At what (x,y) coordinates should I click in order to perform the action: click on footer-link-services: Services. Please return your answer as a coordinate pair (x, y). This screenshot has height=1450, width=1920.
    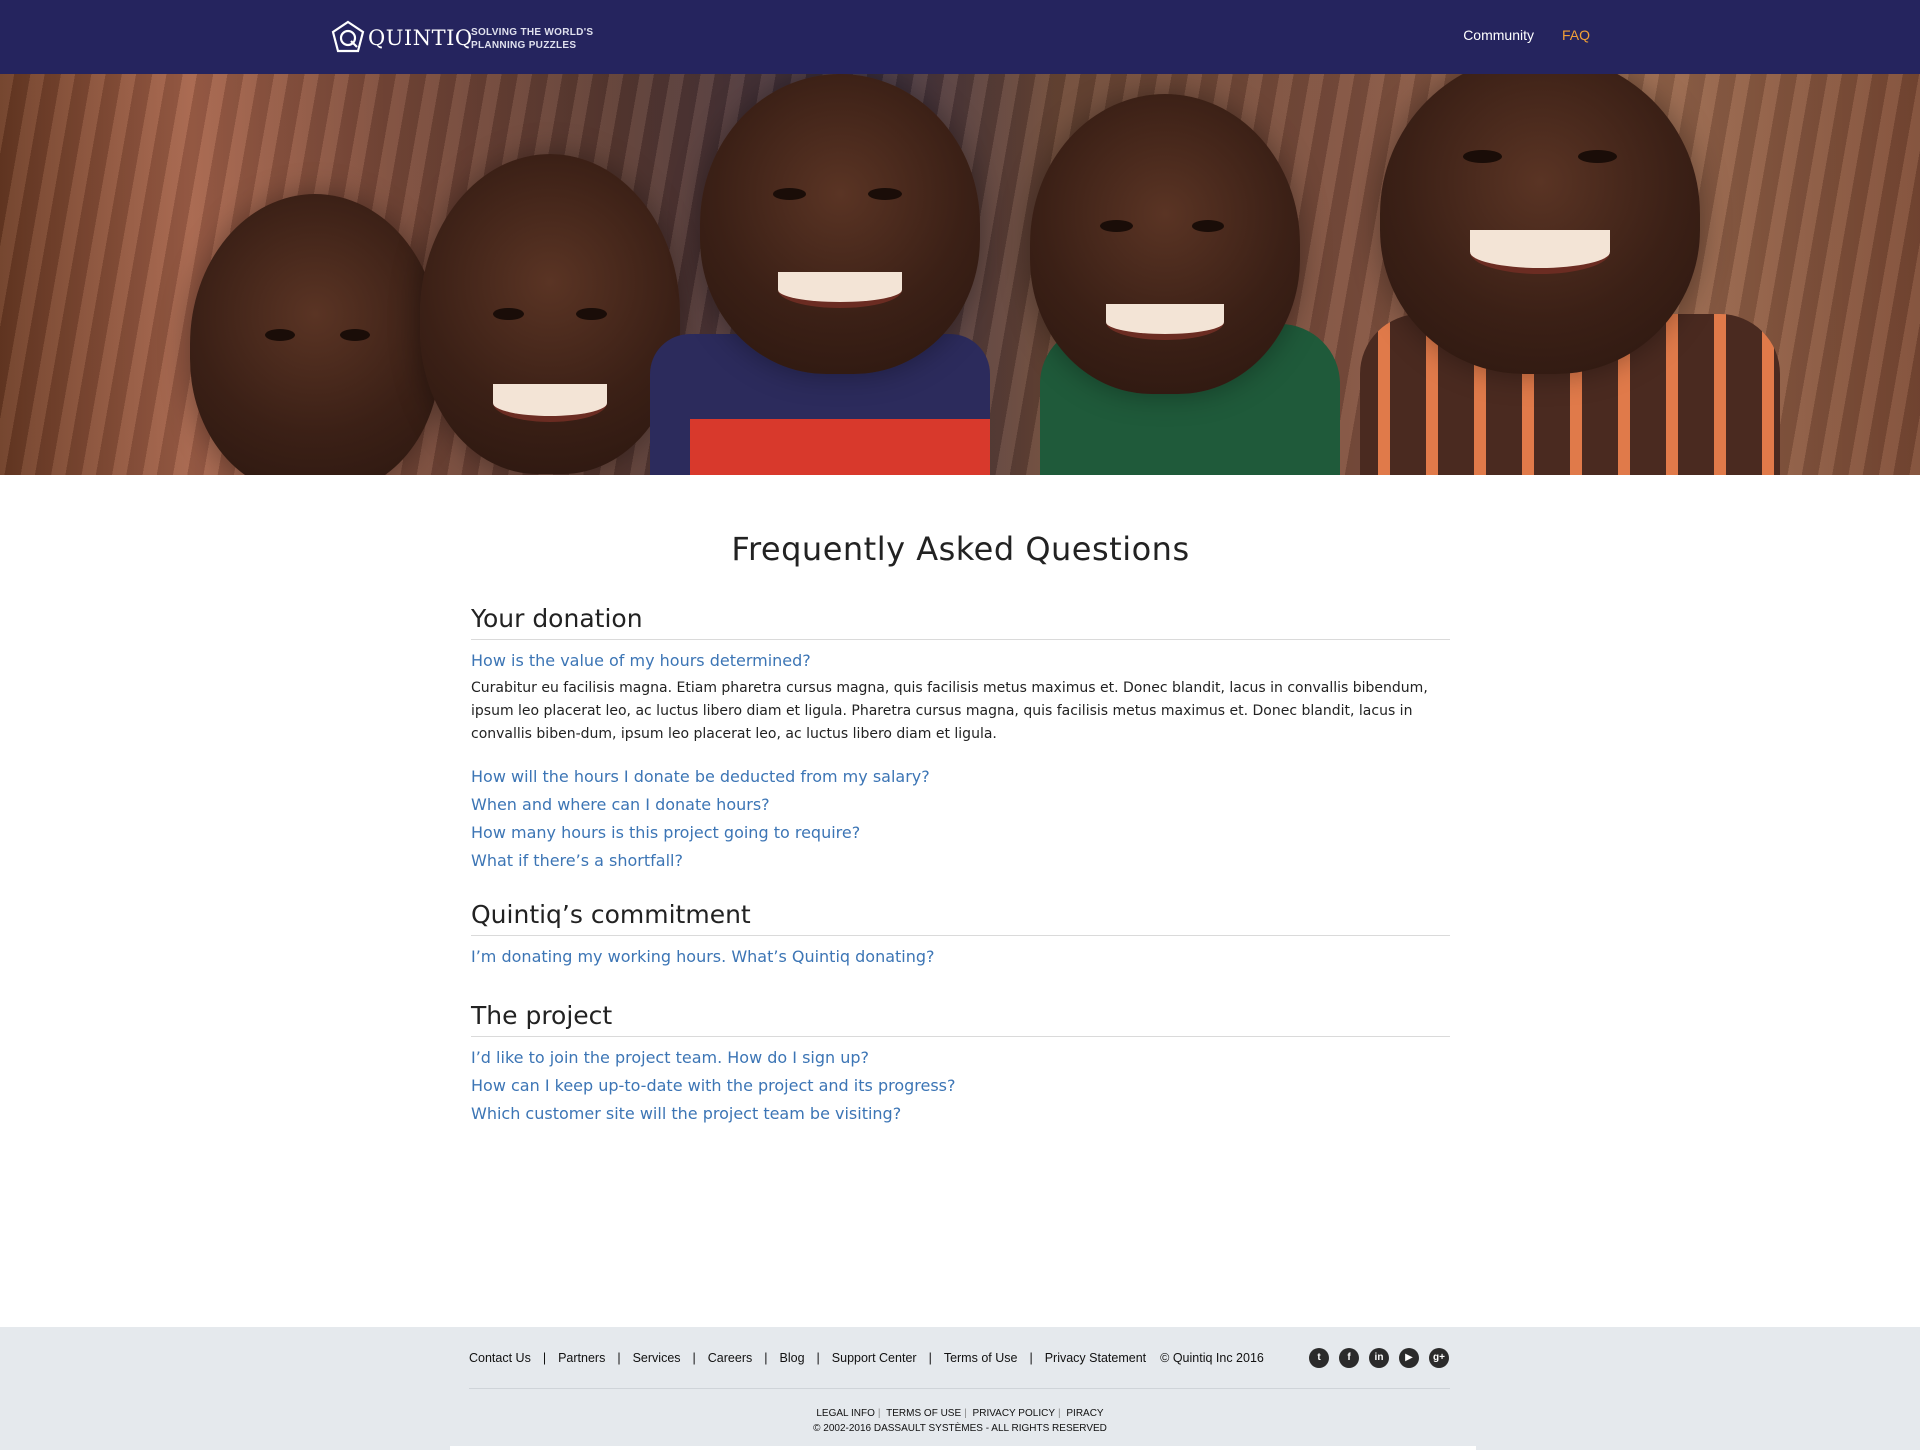
    Looking at the image, I should click on (657, 1358).